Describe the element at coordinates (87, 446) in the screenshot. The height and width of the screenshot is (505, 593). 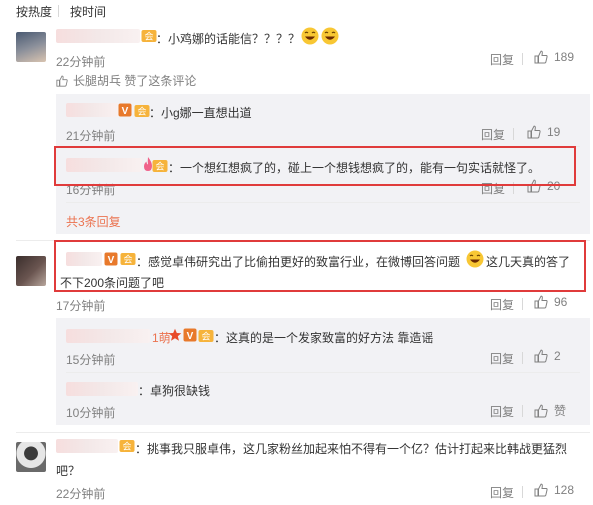
I see `commenter-3-name` at that location.